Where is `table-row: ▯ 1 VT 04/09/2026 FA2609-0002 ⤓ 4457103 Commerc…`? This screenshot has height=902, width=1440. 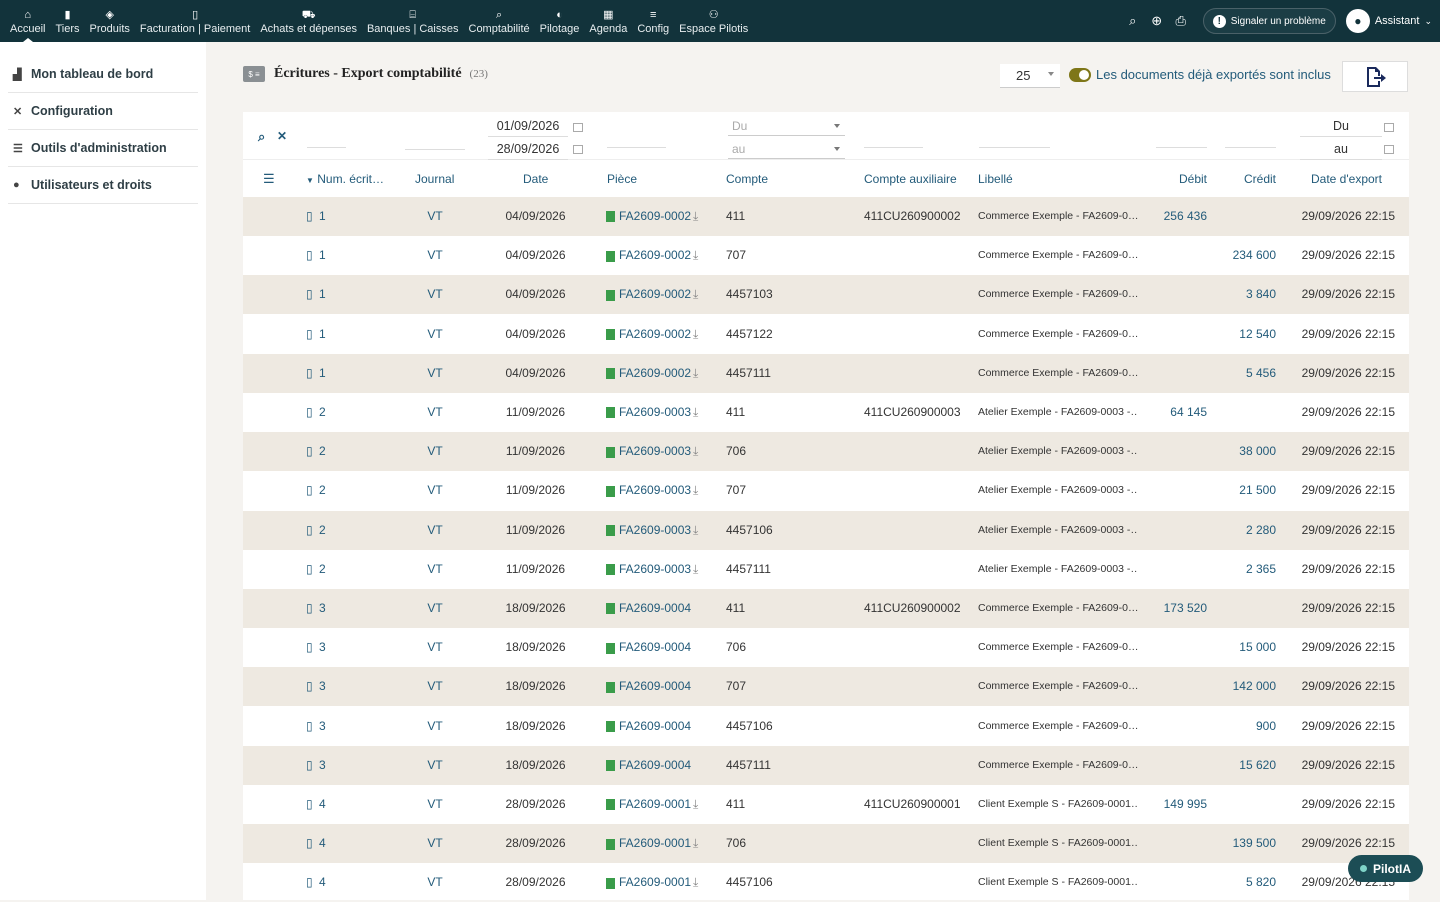
table-row: ▯ 1 VT 04/09/2026 FA2609-0002 ⤓ 4457103 Commerc… is located at coordinates (826, 295).